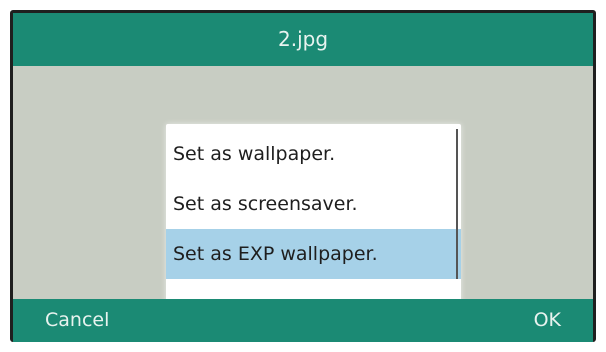 The height and width of the screenshot is (352, 606). I want to click on ok-softkey: OK, so click(547, 320).